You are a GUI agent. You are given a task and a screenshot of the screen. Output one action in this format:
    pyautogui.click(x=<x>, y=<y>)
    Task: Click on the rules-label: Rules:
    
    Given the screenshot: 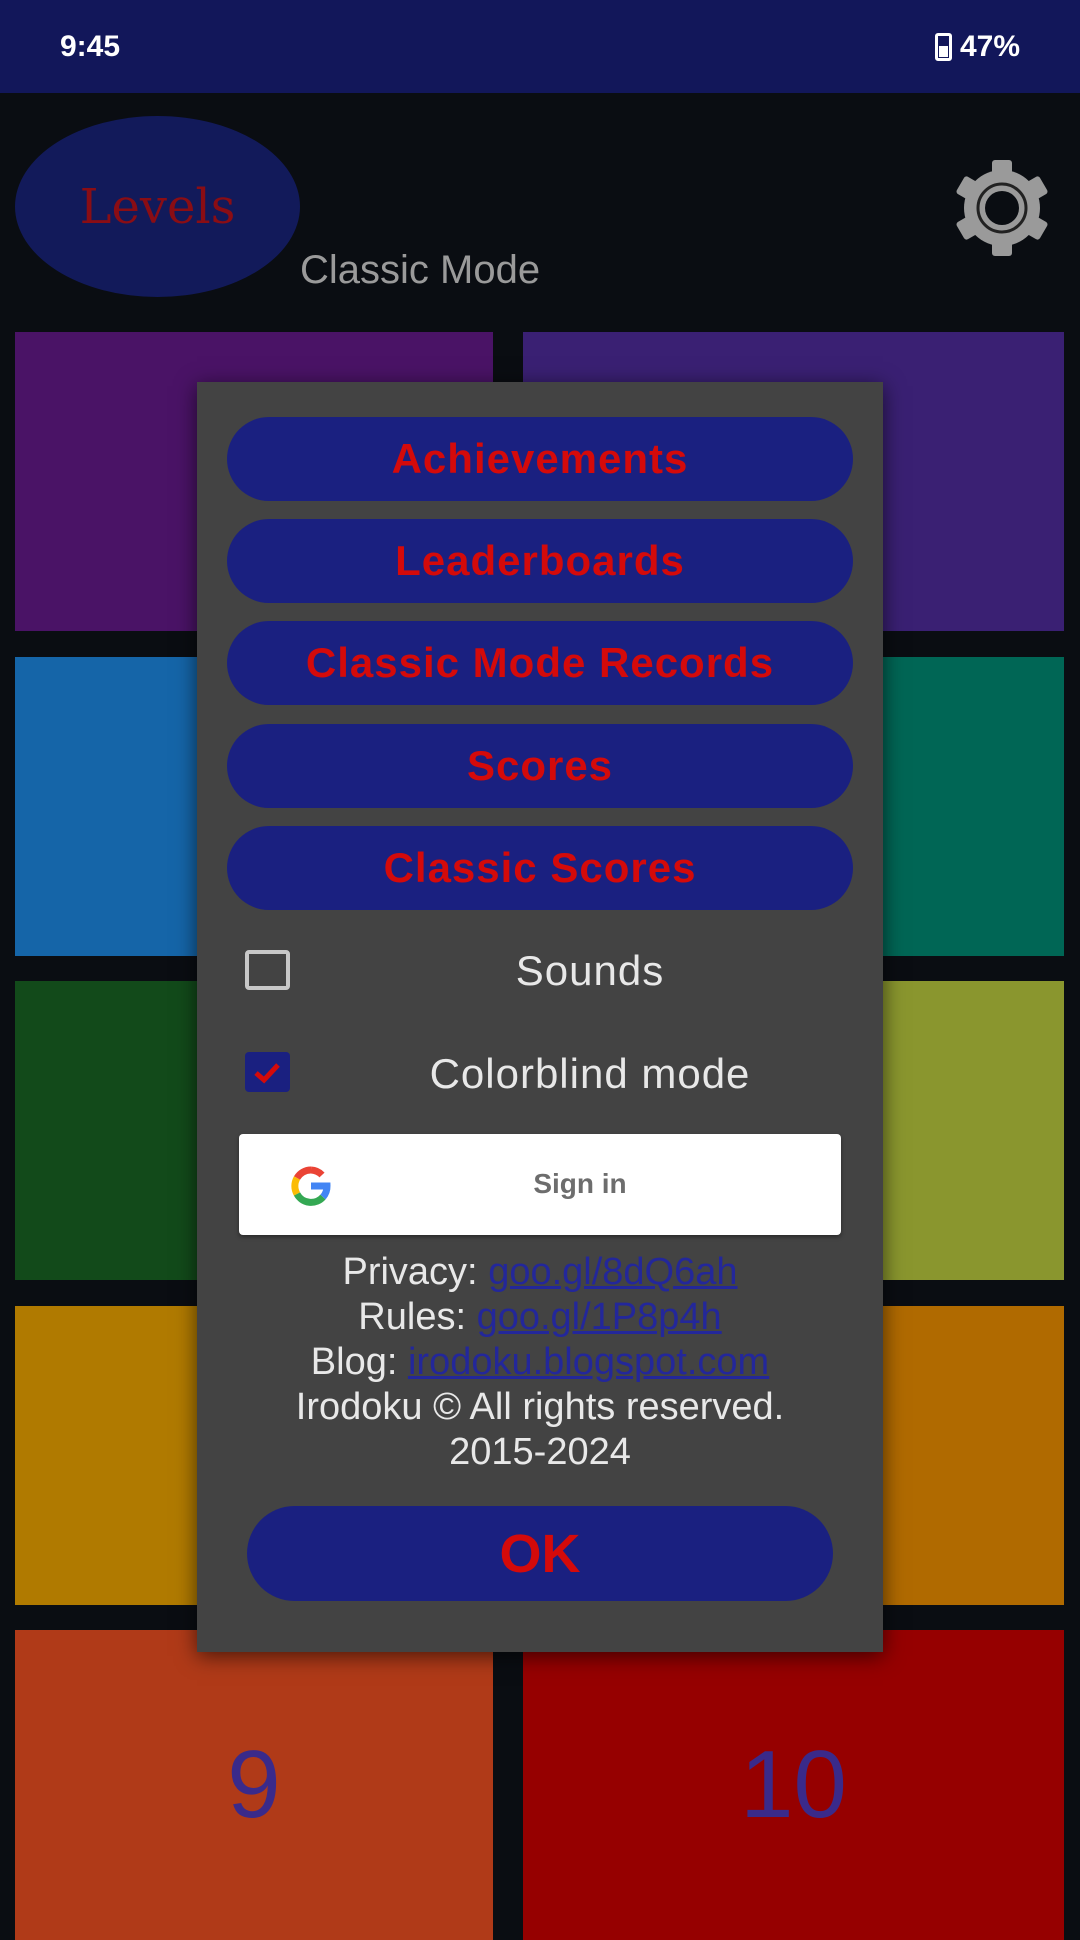 What is the action you would take?
    pyautogui.click(x=412, y=1317)
    